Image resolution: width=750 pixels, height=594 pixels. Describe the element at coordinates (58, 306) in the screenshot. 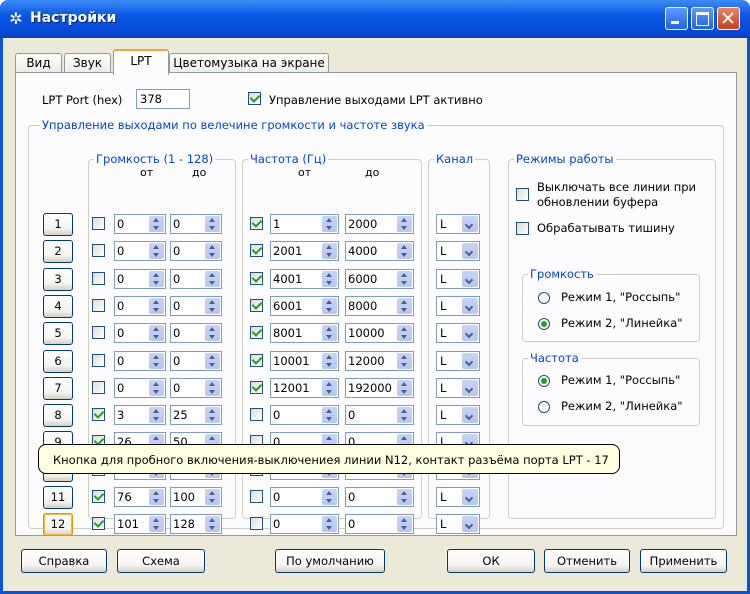

I see `line-test-button: 4` at that location.